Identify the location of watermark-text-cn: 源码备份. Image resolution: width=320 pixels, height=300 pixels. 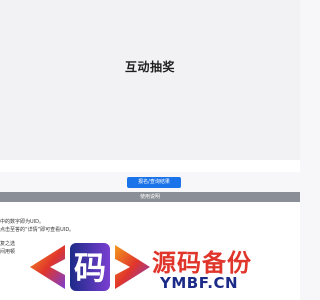
(202, 262).